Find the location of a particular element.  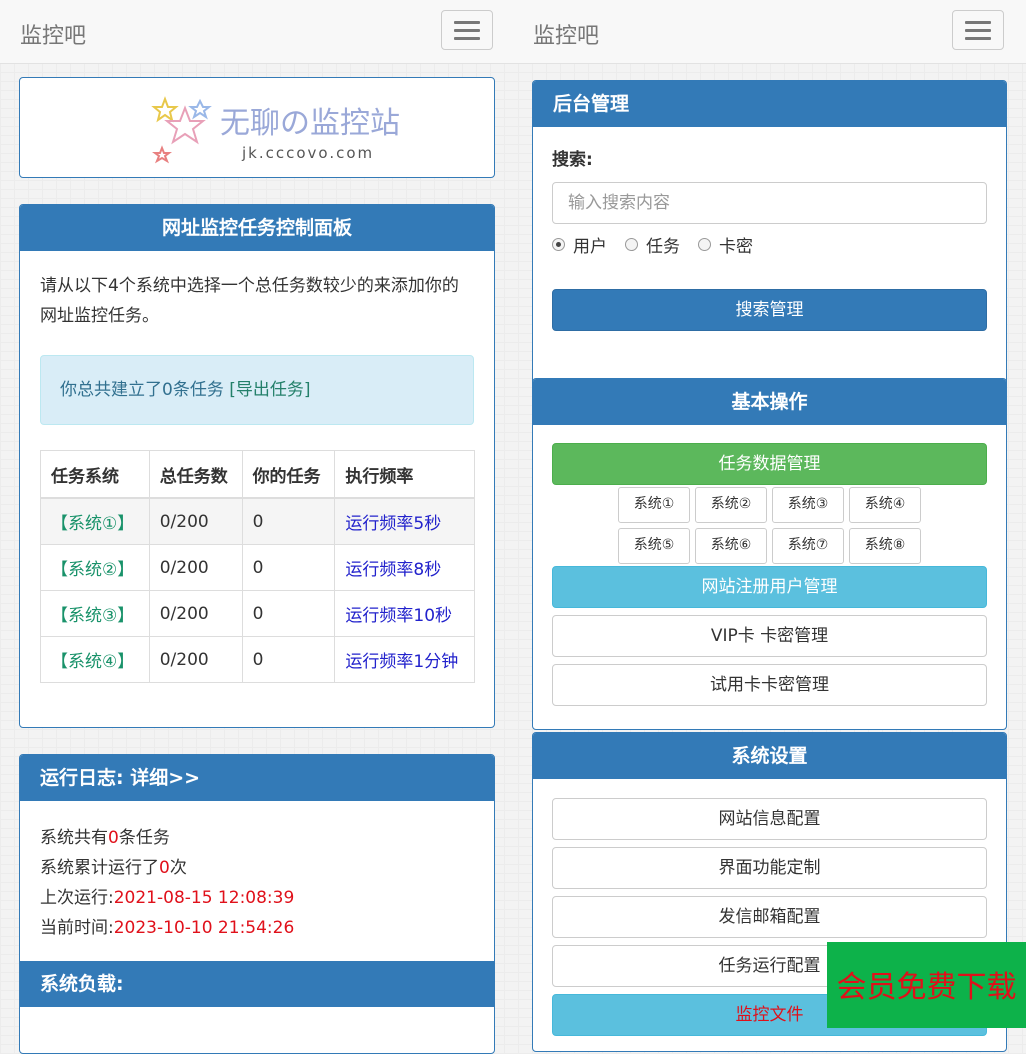

task-count-alert: 你总共建立了0条任务 [导出任务] is located at coordinates (257, 390).